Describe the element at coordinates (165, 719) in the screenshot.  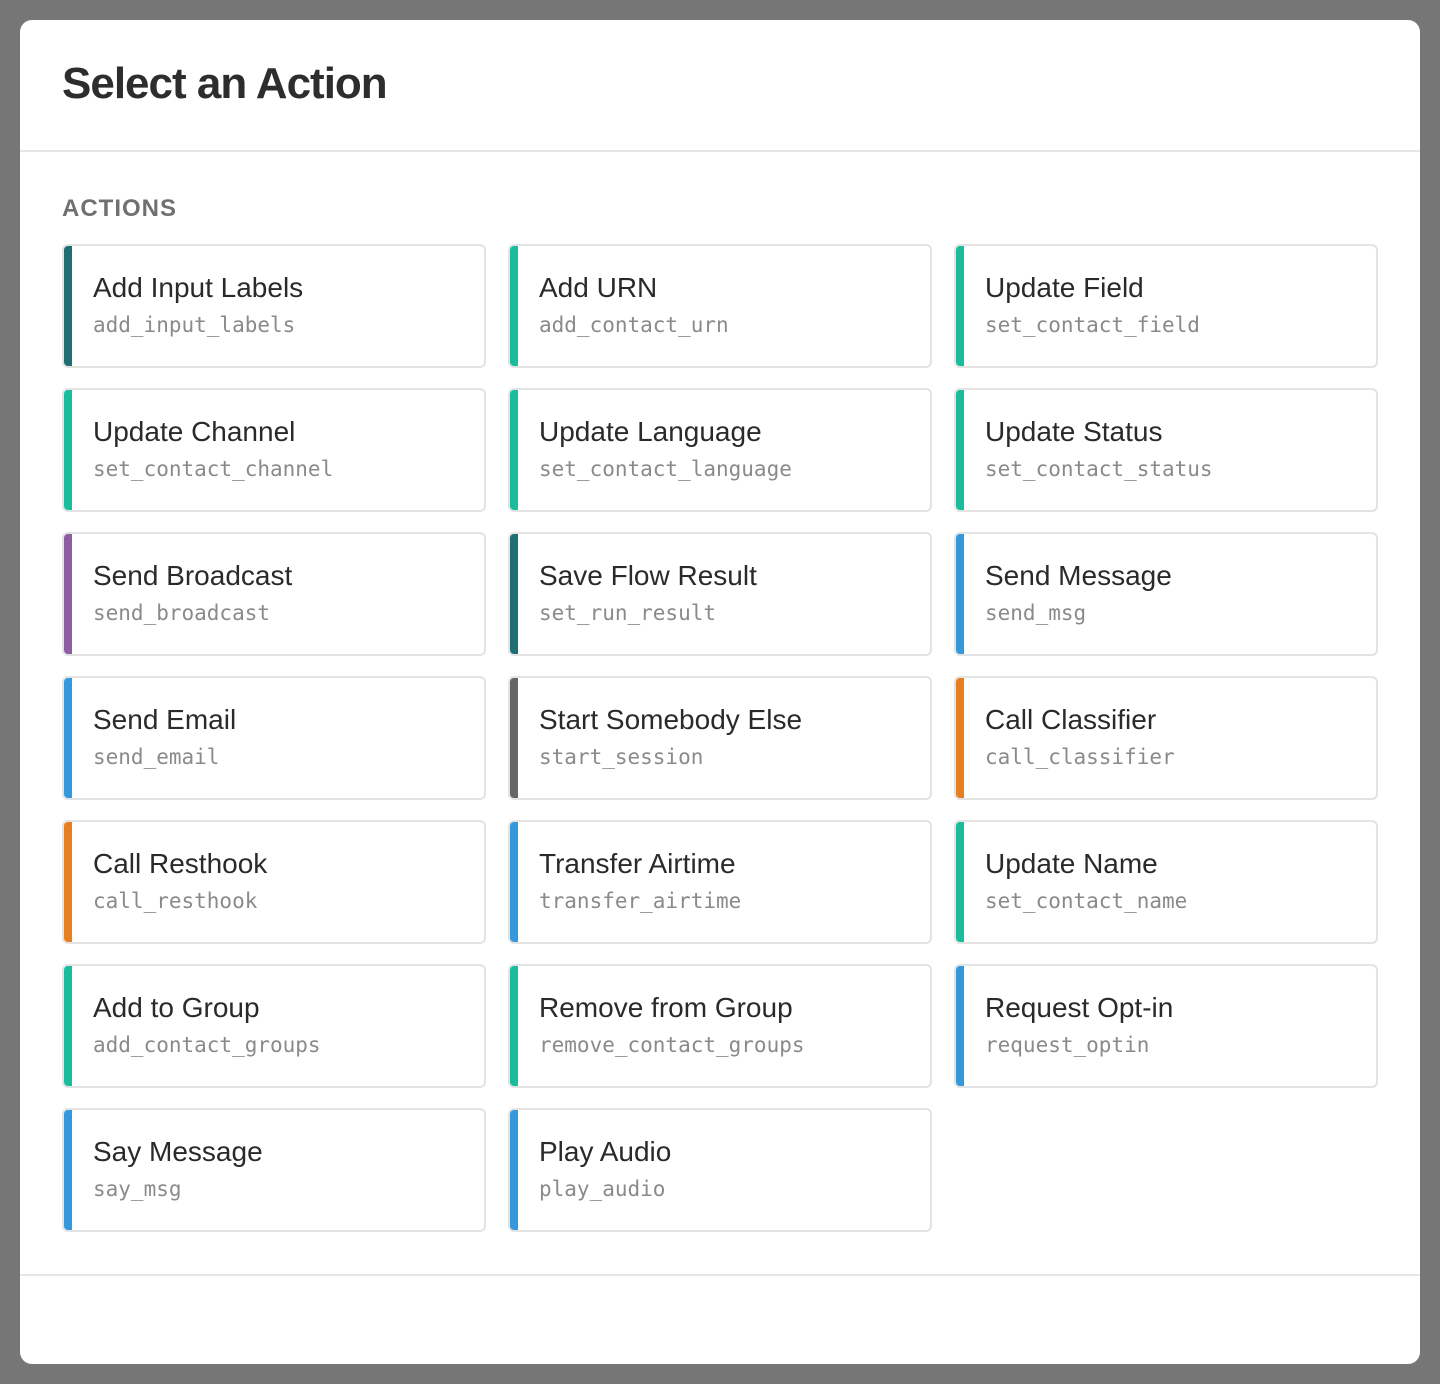
I see `action-name: Send Email` at that location.